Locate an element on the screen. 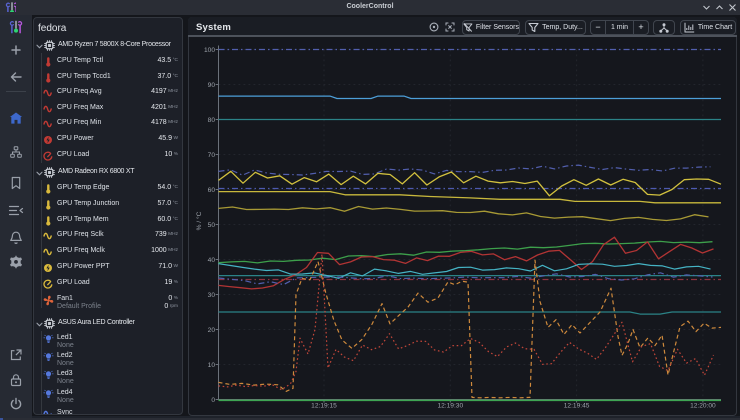 The width and height of the screenshot is (740, 420). svg-text: 10 is located at coordinates (212, 365).